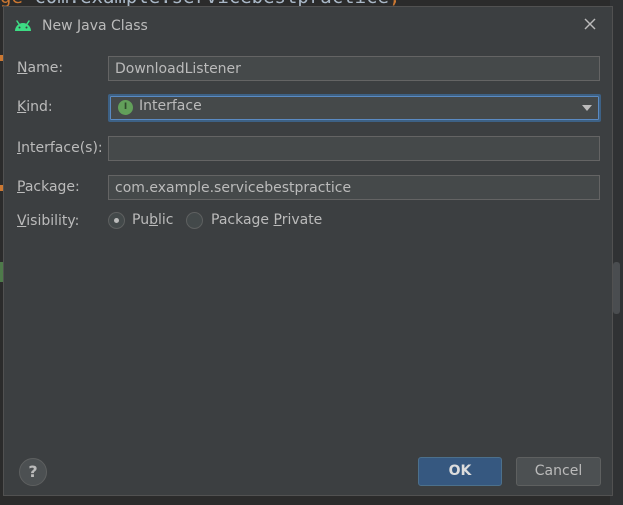 This screenshot has width=623, height=505. What do you see at coordinates (40, 68) in the screenshot?
I see `name-label: Name:` at bounding box center [40, 68].